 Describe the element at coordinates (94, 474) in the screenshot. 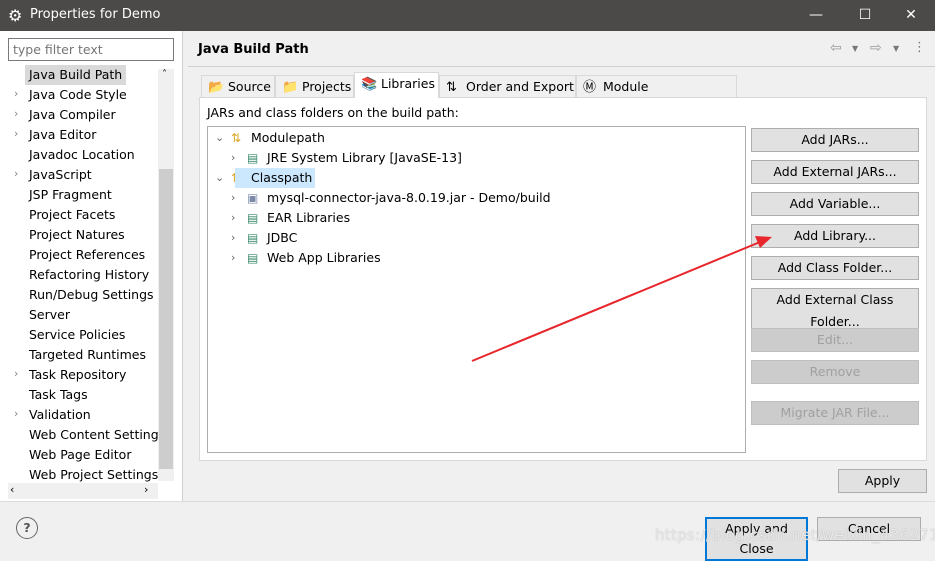

I see `nav-item-label: Web Project Settings` at that location.